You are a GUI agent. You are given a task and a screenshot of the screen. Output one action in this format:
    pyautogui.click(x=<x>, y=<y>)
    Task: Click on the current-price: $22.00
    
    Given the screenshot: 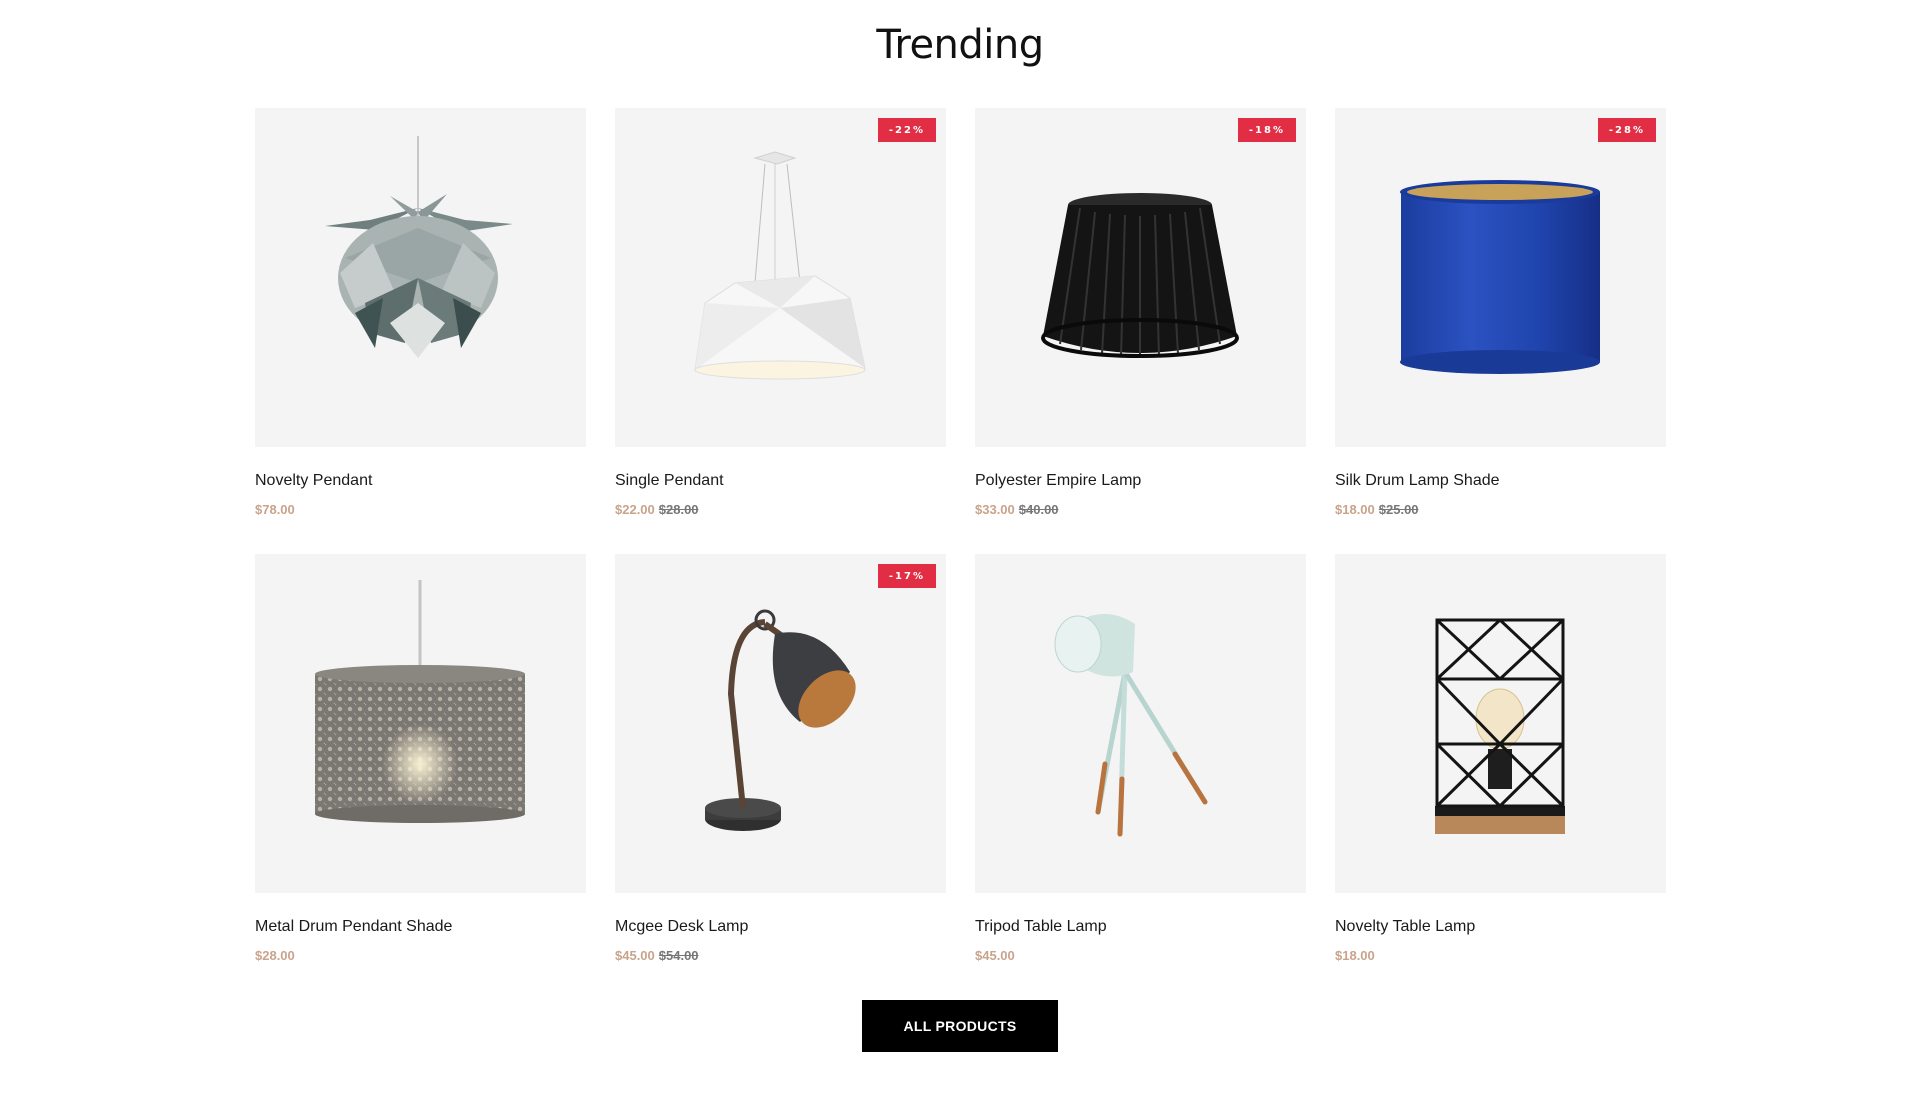 What is the action you would take?
    pyautogui.click(x=635, y=509)
    